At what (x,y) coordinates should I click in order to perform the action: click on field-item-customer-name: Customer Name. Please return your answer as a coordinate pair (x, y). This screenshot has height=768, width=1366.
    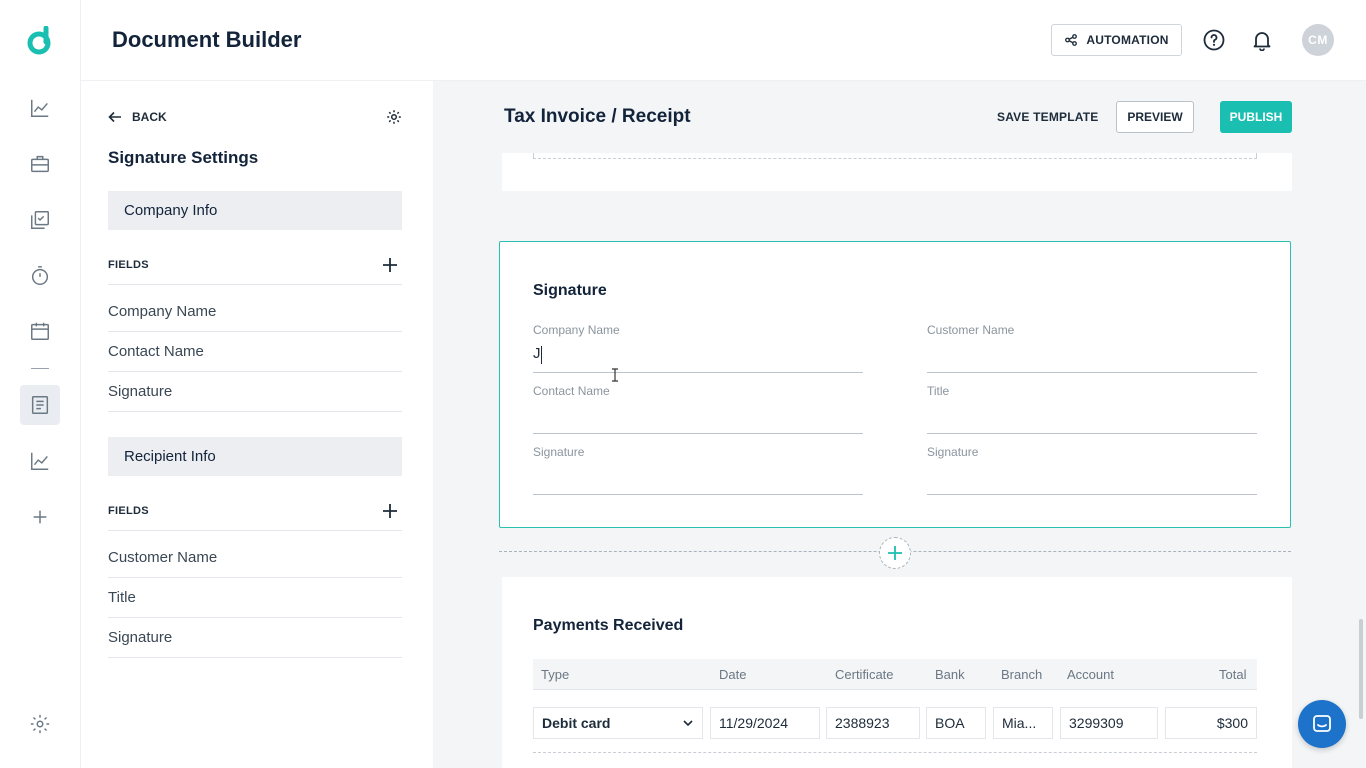
    Looking at the image, I should click on (255, 558).